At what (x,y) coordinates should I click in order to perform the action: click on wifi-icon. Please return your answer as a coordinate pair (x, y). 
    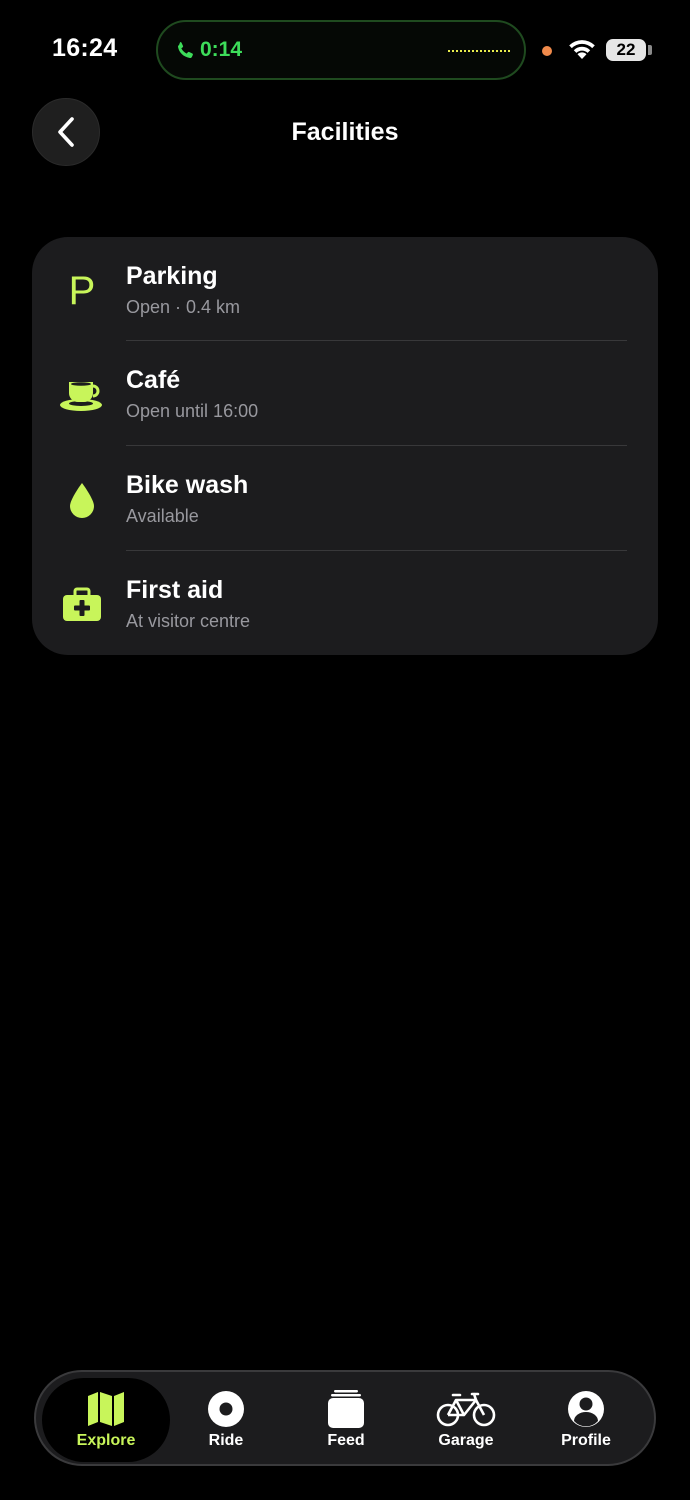
    Looking at the image, I should click on (582, 49).